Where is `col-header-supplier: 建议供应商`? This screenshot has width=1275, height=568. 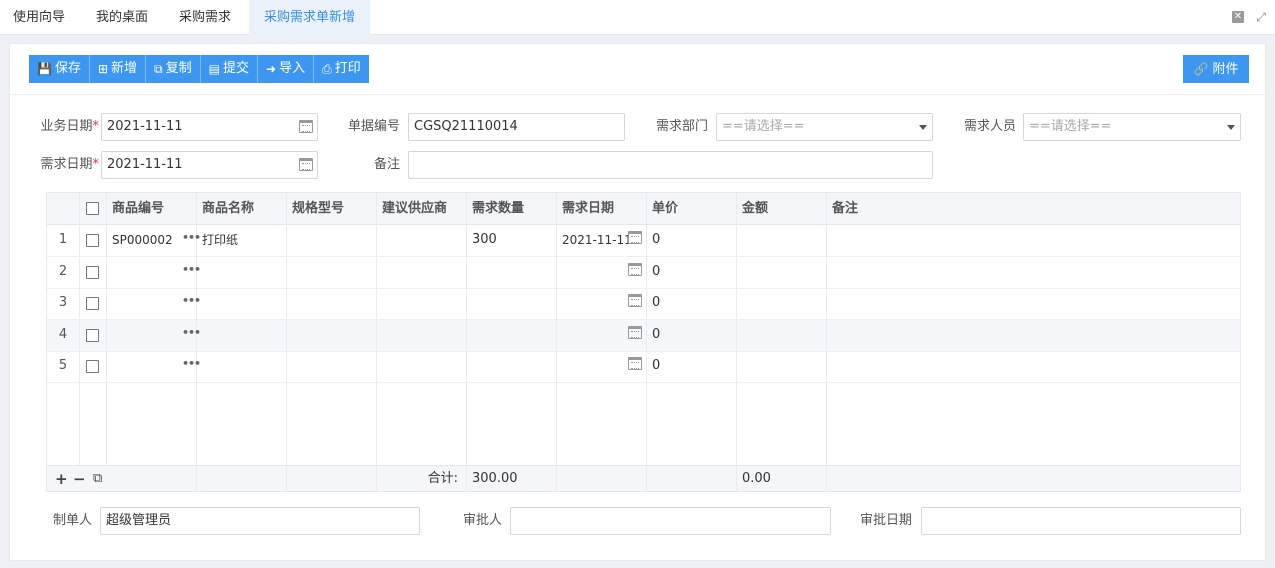
col-header-supplier: 建议供应商 is located at coordinates (422, 209).